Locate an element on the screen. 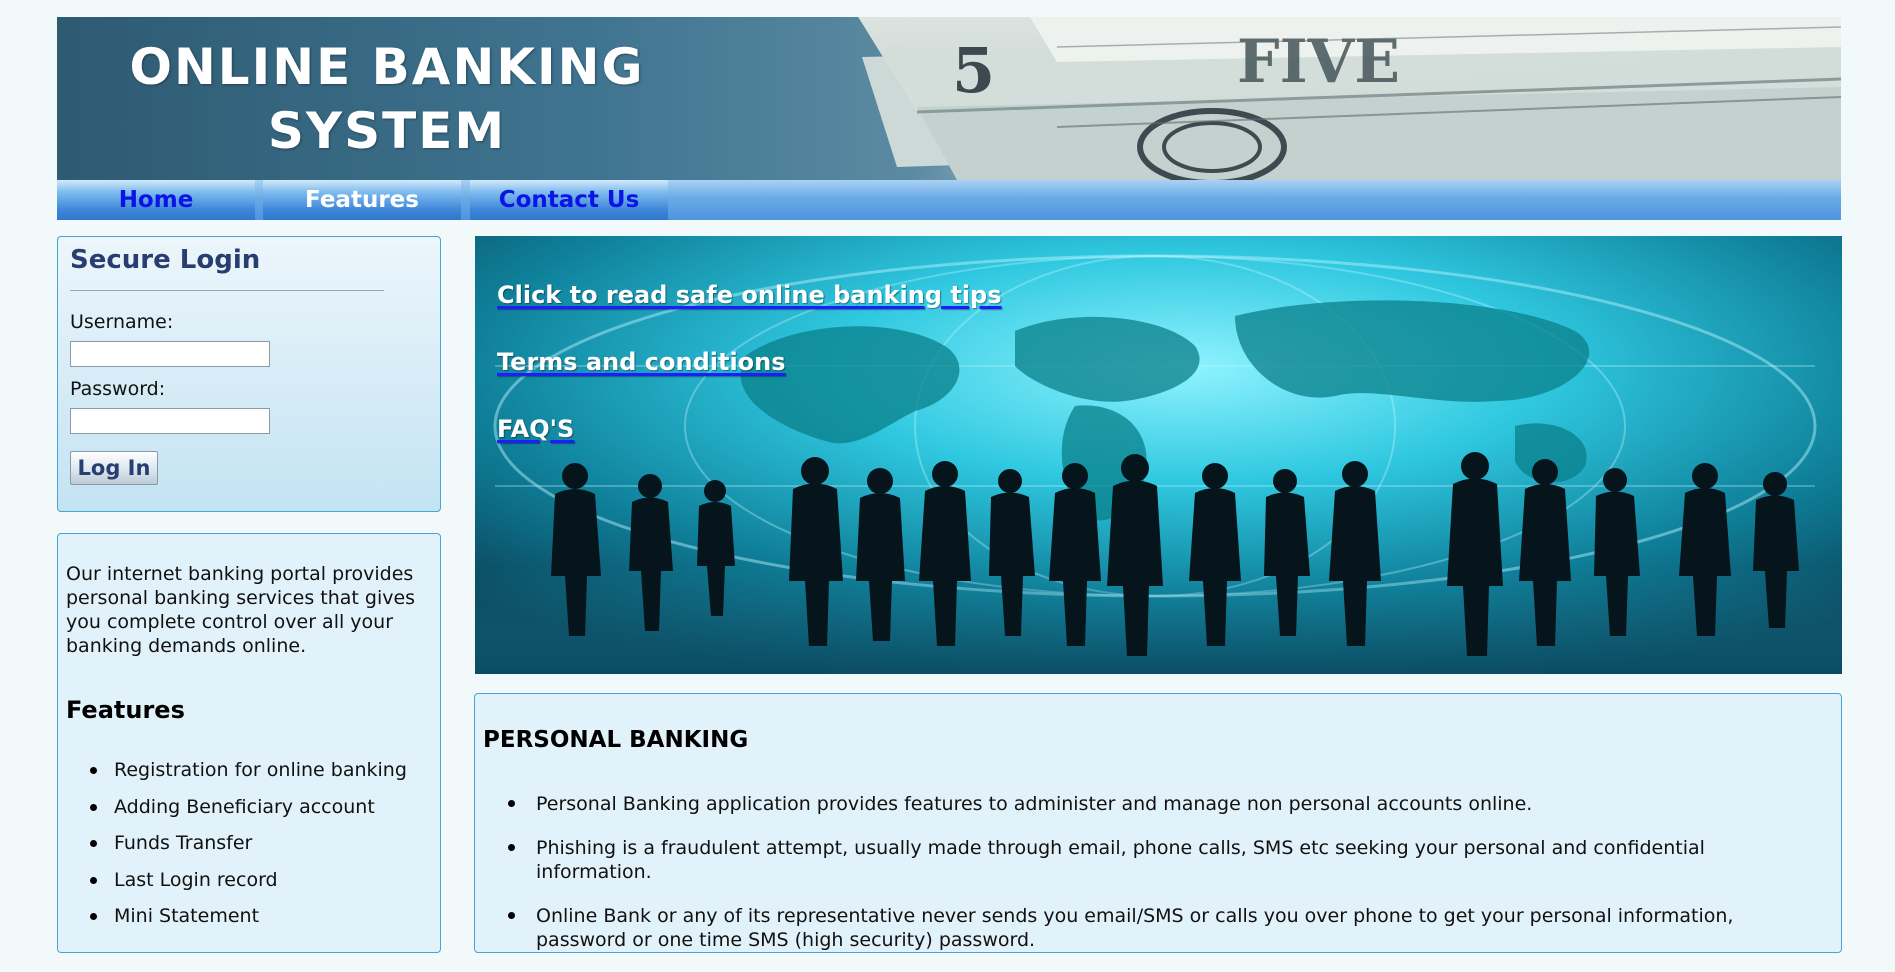  login-divider is located at coordinates (227, 290).